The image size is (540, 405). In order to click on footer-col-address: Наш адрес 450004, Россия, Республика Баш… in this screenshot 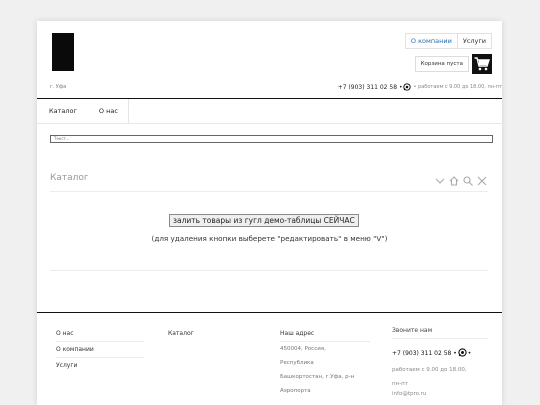, I will do `click(325, 362)`.